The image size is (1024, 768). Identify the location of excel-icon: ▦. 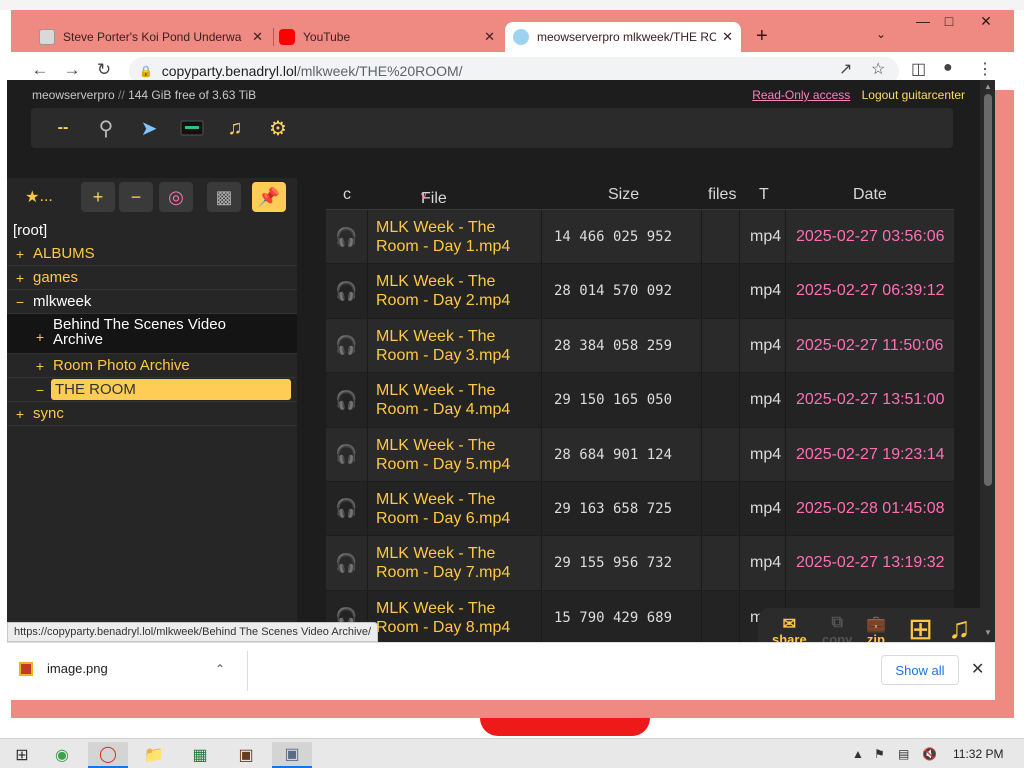
(200, 755).